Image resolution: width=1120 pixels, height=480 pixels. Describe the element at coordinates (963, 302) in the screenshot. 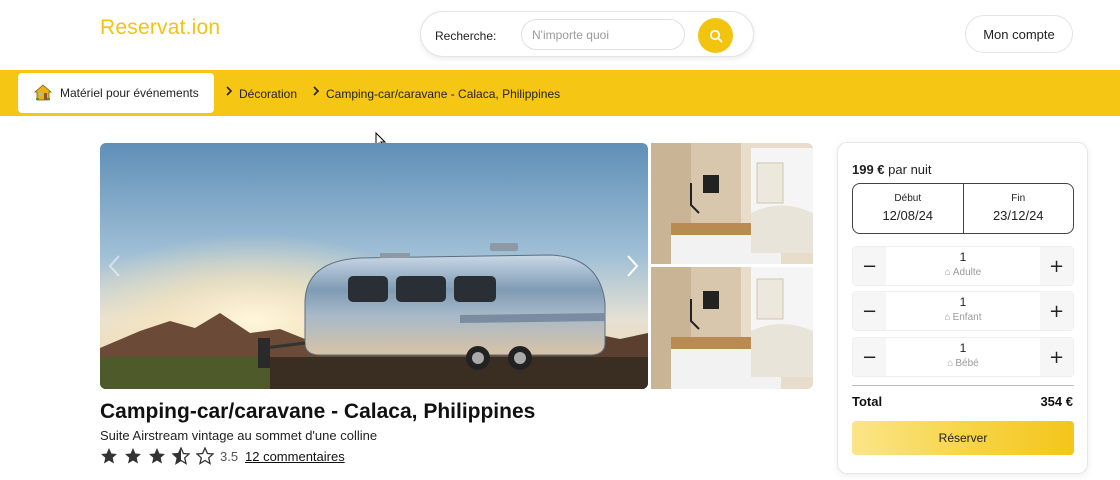

I see `child-count: 1` at that location.